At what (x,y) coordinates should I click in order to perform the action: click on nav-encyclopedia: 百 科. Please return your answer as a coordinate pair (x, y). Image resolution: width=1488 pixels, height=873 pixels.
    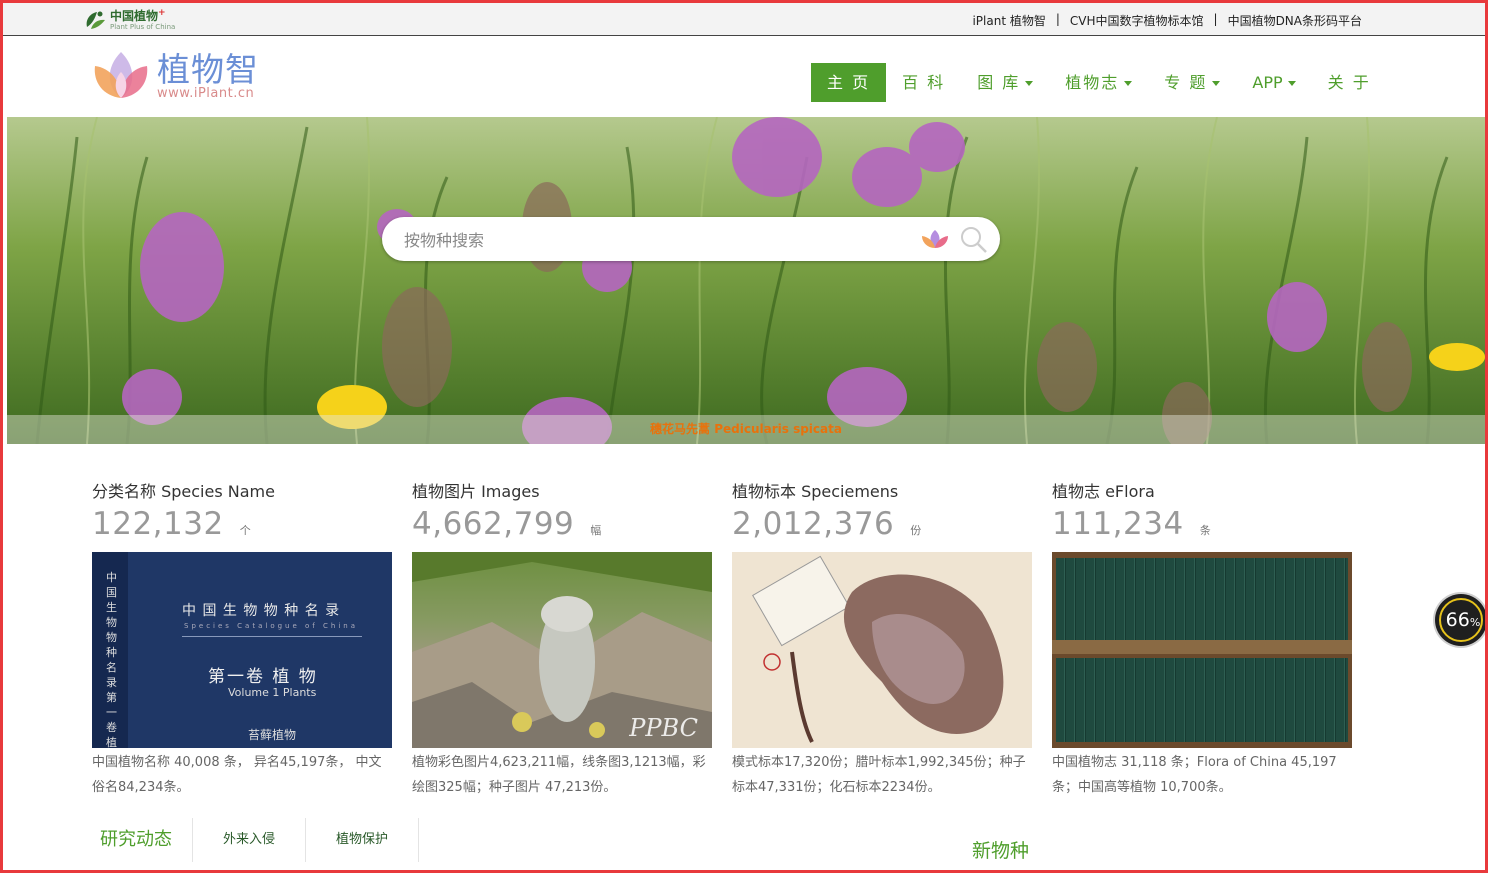
    Looking at the image, I should click on (923, 82).